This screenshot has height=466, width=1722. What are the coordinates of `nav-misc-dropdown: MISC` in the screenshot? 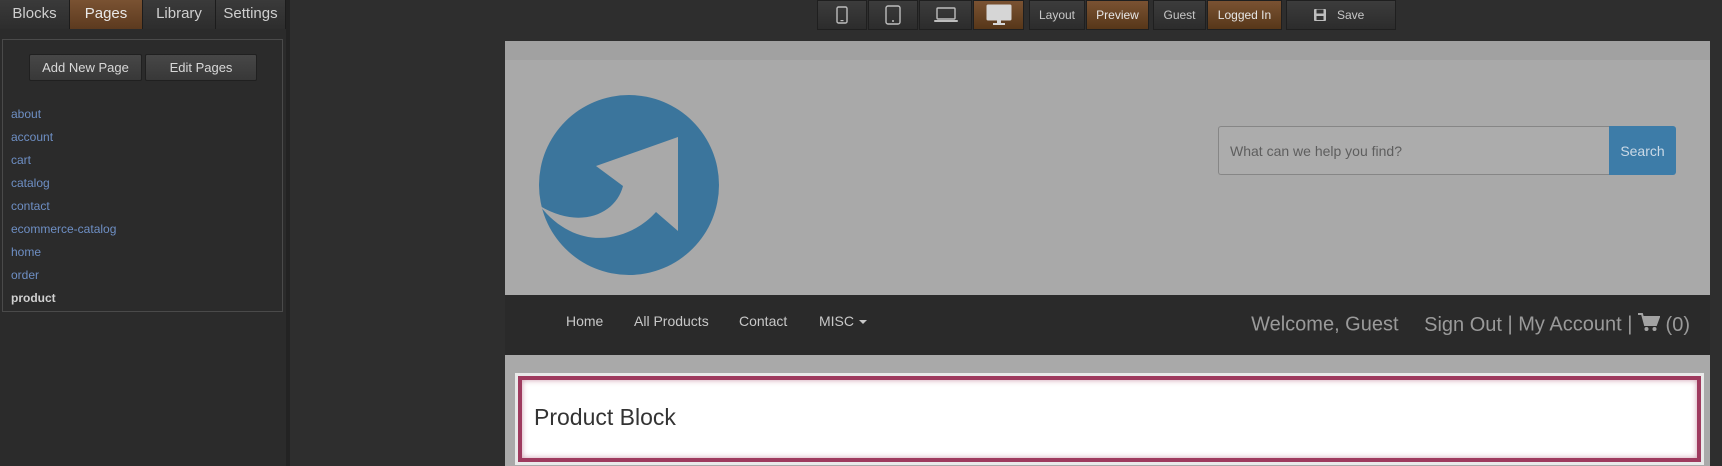 It's located at (843, 321).